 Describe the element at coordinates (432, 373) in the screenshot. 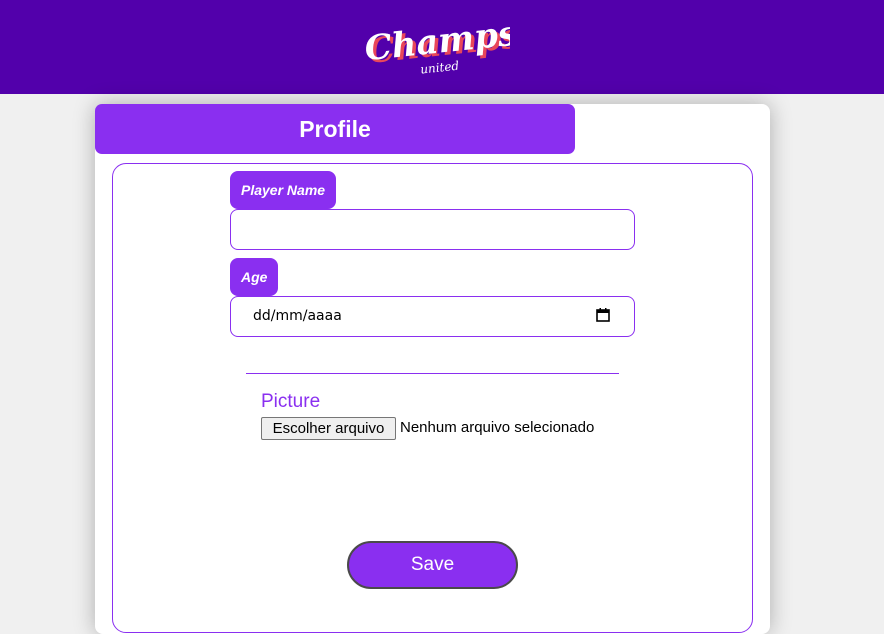

I see `section-divider` at that location.